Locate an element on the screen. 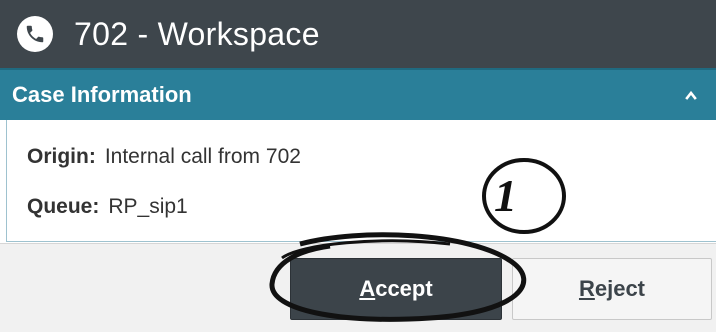 This screenshot has width=716, height=332. origin-value: Internal call from 702 is located at coordinates (202, 156).